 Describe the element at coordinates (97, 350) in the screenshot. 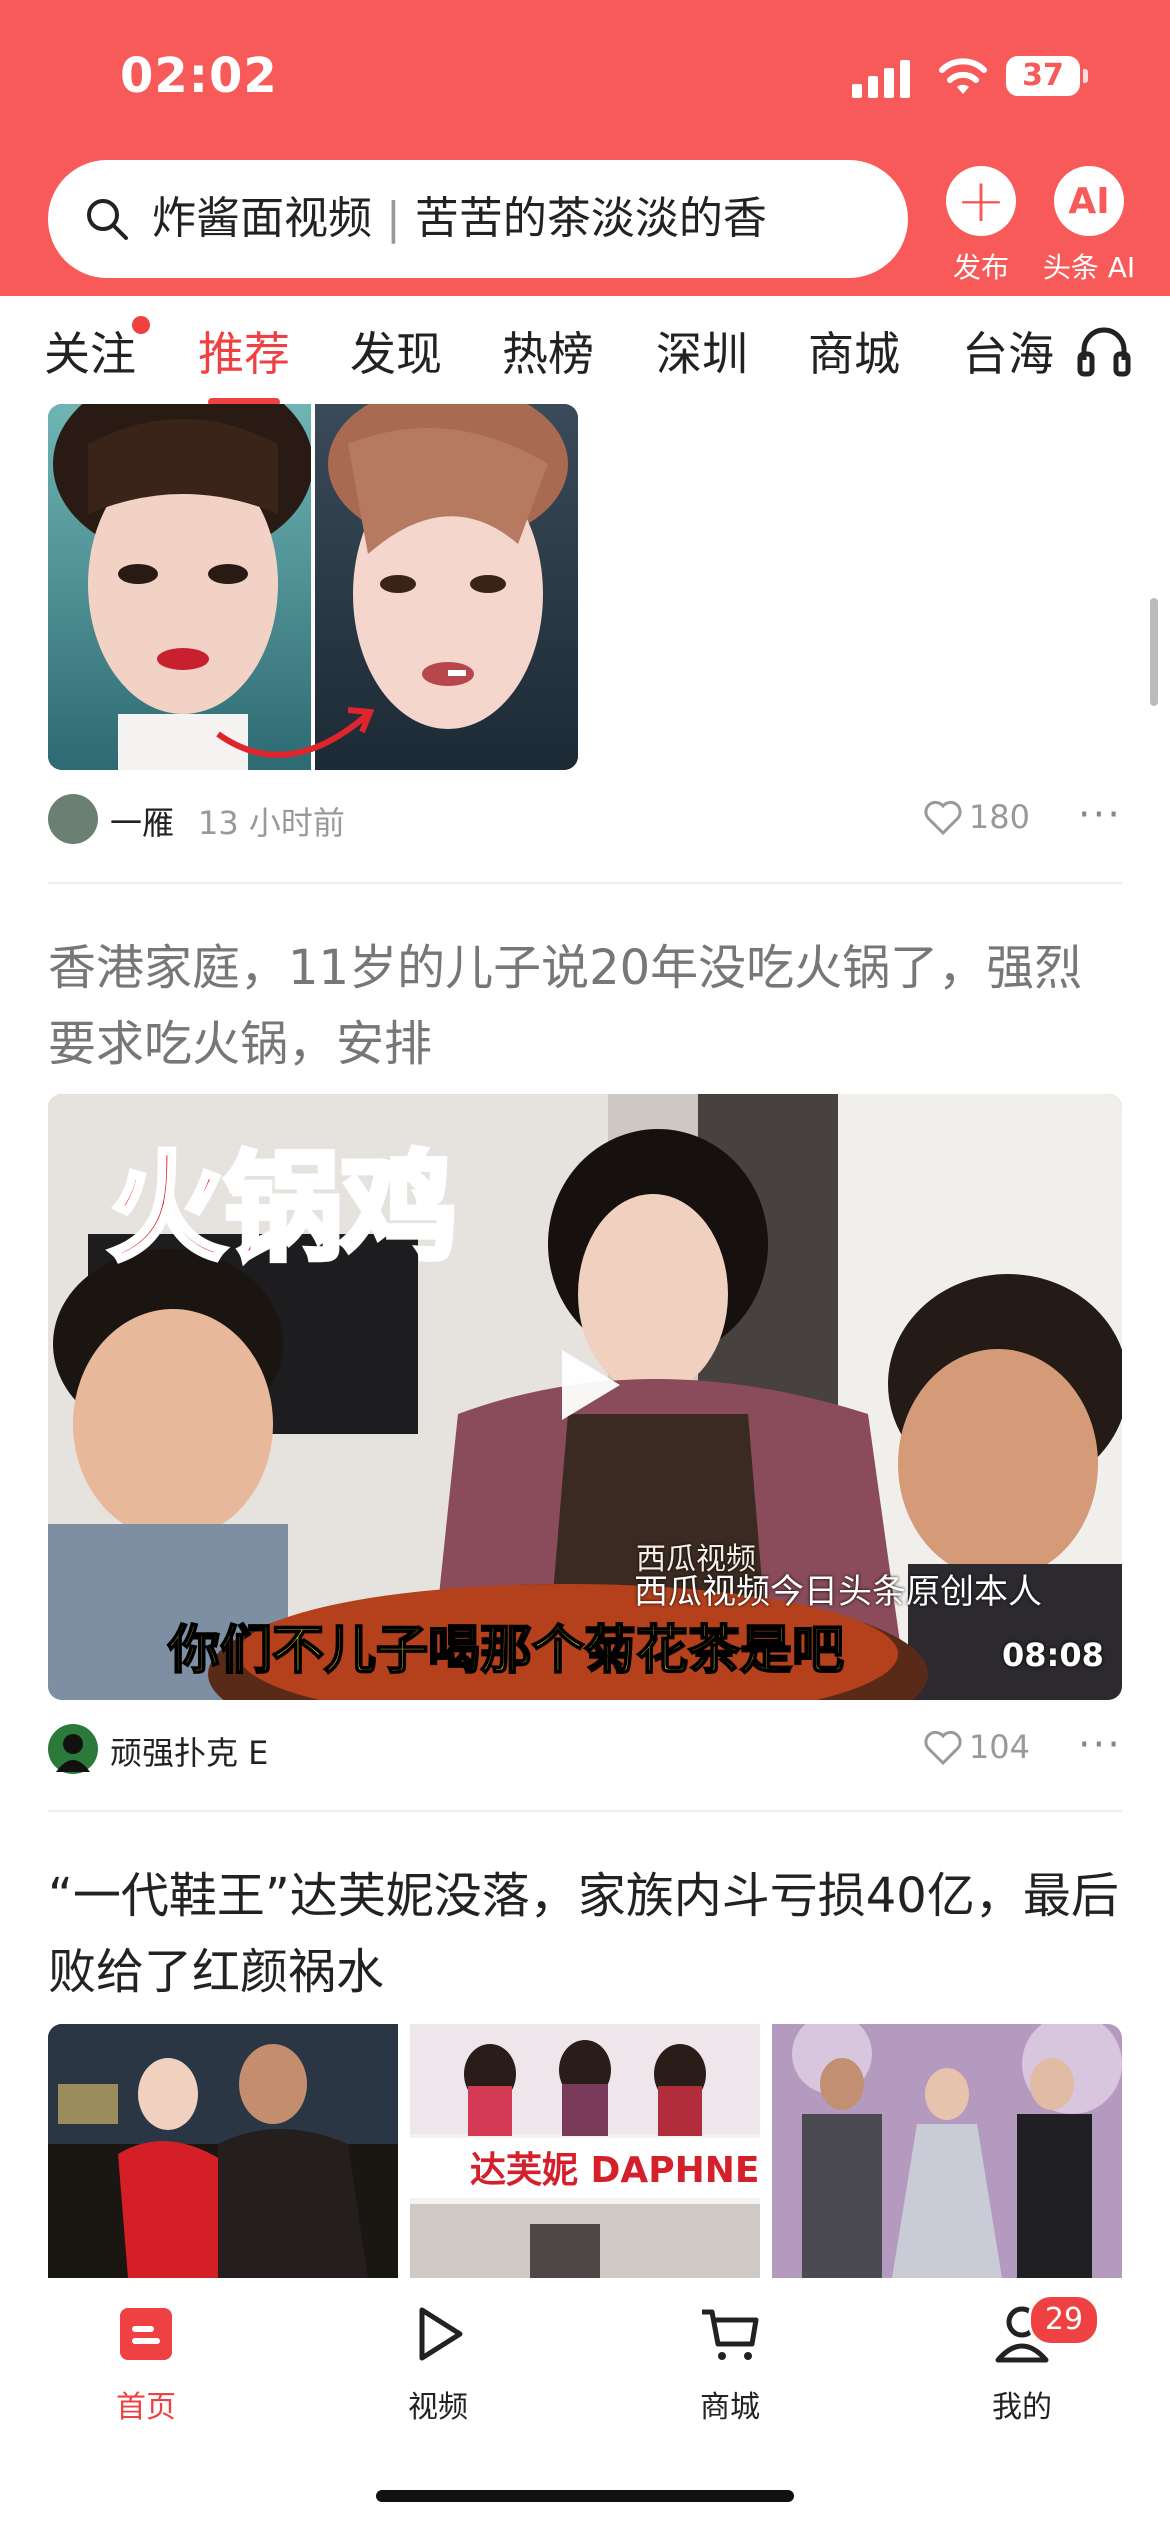

I see `tab-follow: 关注` at that location.